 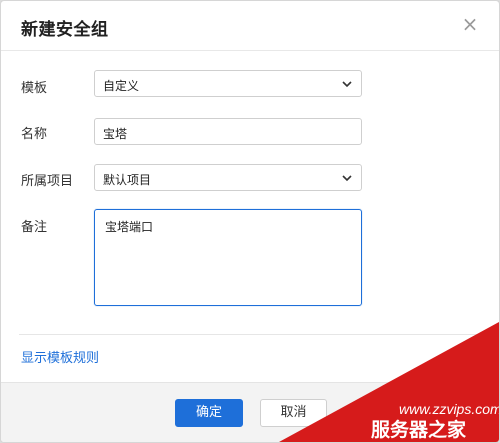 I want to click on close-icon: ×, so click(x=470, y=24).